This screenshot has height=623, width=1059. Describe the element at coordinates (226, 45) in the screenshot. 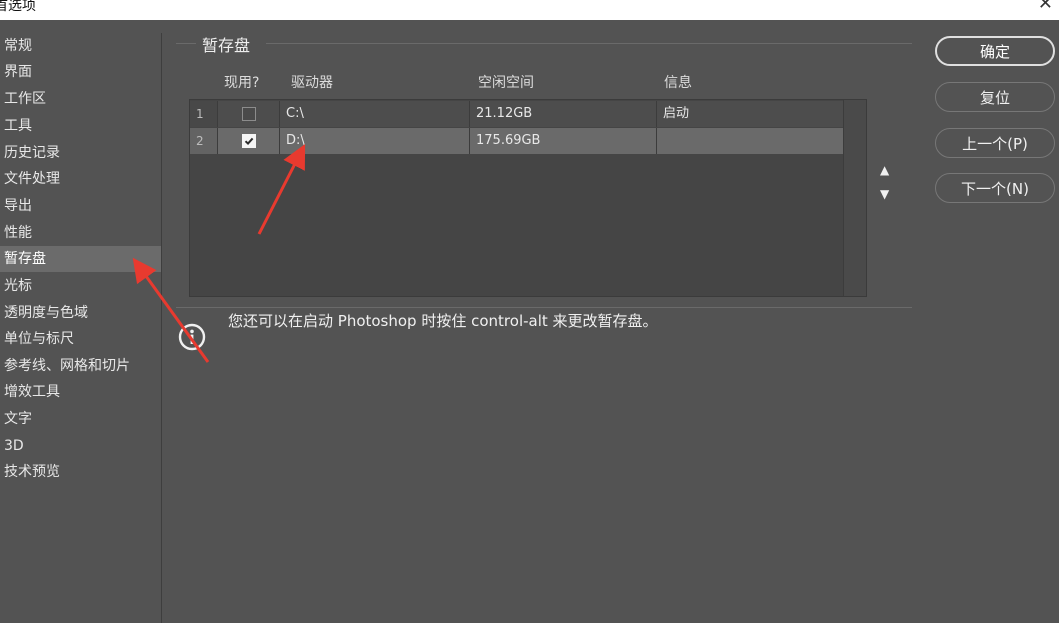

I see `group-title: 暂存盘` at that location.